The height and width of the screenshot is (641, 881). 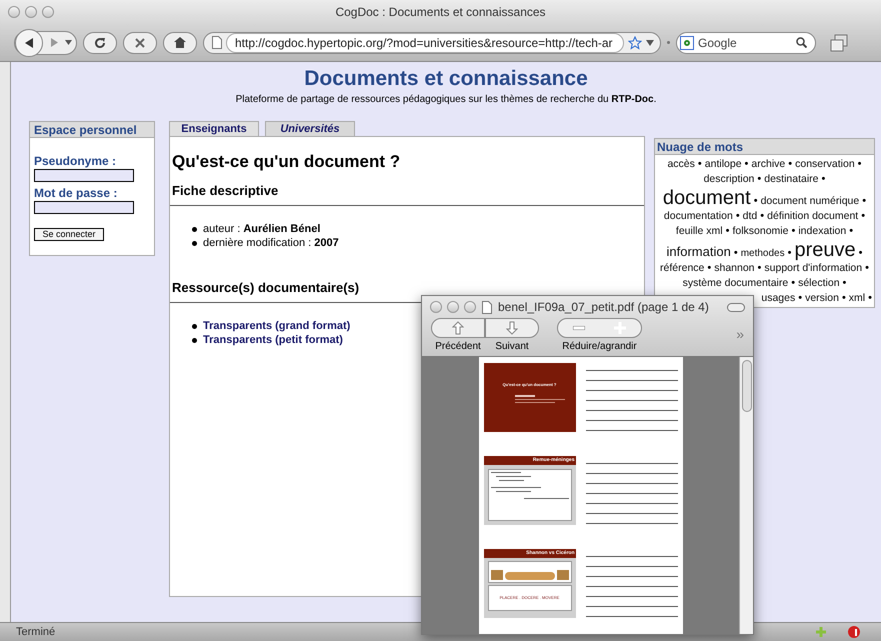 I want to click on field-label: Pseudonyme :, so click(x=76, y=161).